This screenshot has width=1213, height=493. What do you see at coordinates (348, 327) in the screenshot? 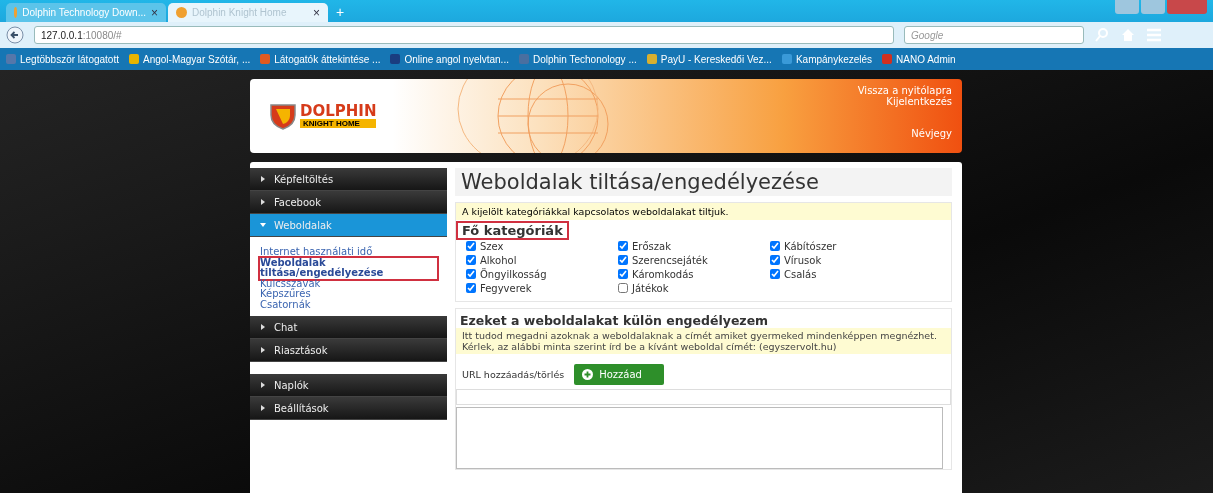
I see `sidebar-item: Chat` at bounding box center [348, 327].